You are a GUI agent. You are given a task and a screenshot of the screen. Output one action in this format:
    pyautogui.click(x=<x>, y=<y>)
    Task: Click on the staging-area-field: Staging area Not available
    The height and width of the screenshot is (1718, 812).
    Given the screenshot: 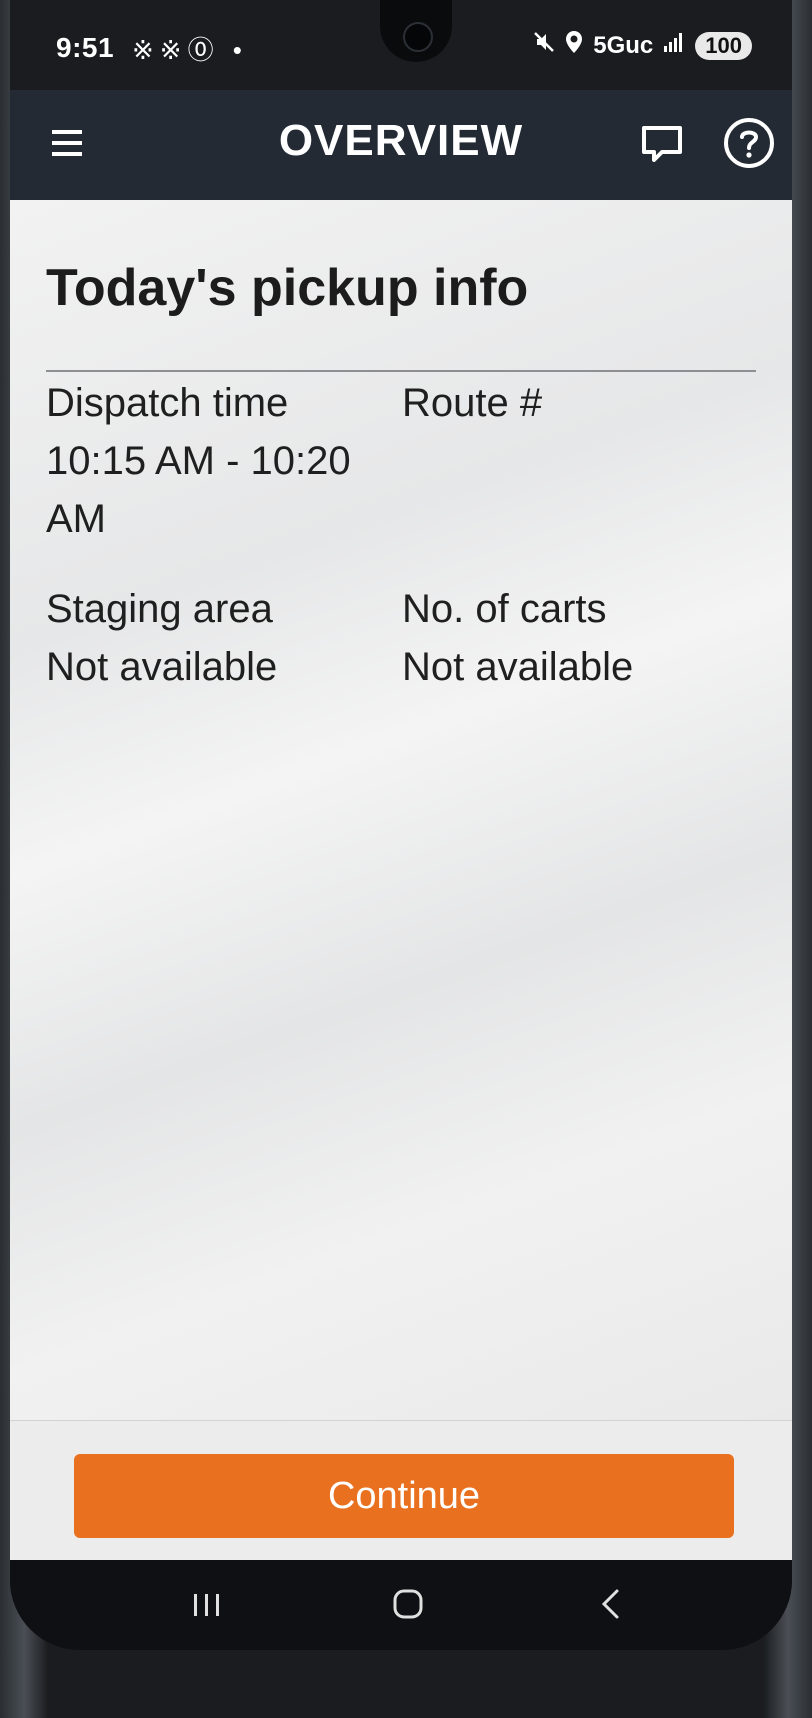 What is the action you would take?
    pyautogui.click(x=206, y=638)
    